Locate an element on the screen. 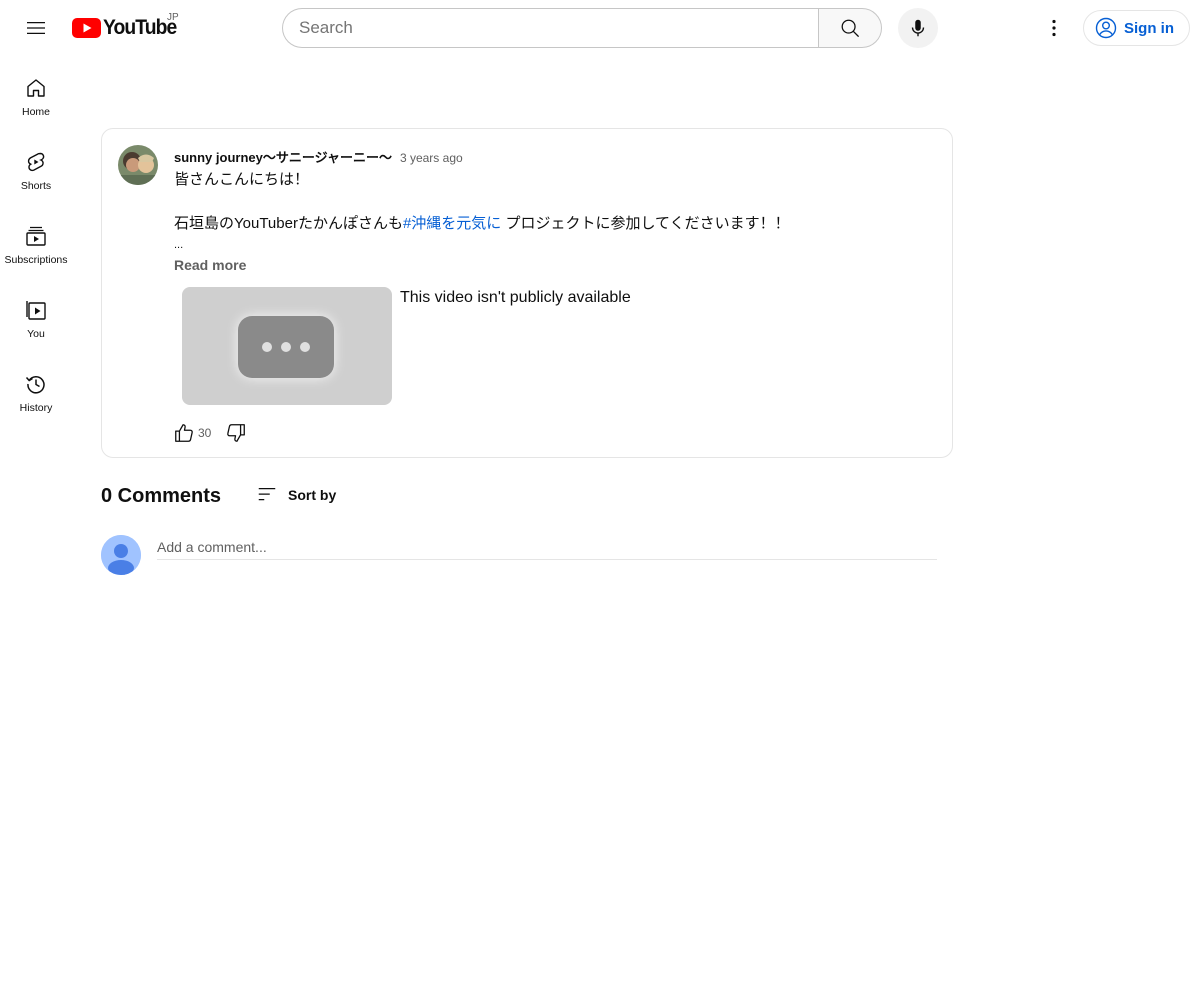 The width and height of the screenshot is (1200, 1000). settings-more-button is located at coordinates (1054, 28).